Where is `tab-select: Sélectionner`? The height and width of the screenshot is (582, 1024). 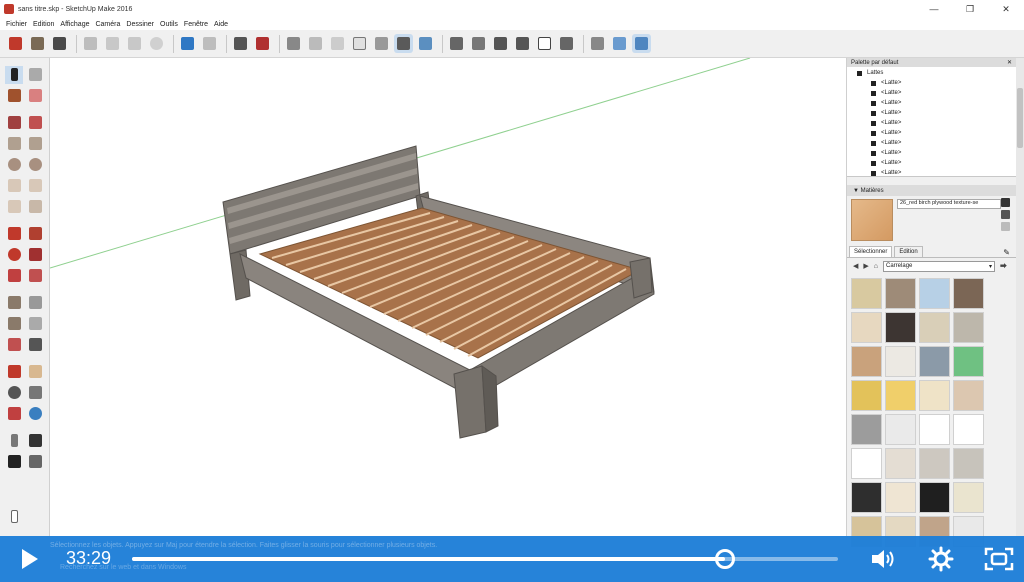 tab-select: Sélectionner is located at coordinates (871, 251).